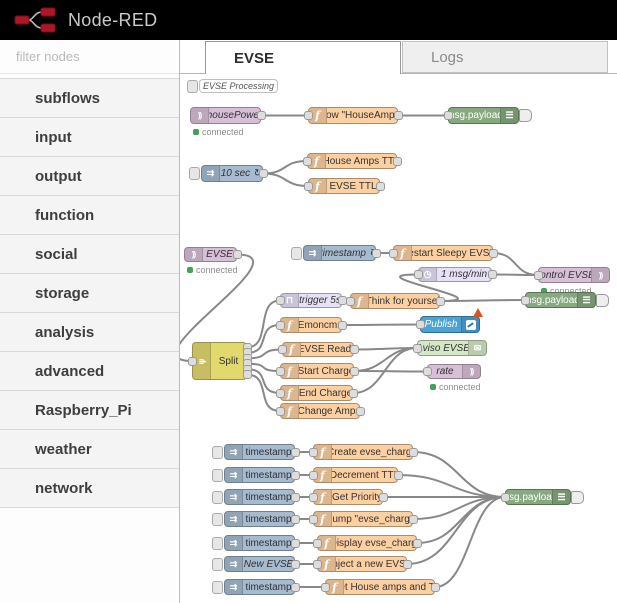 The height and width of the screenshot is (603, 617). What do you see at coordinates (367, 543) in the screenshot?
I see `node-fn-display: fDisplay evse_charge` at bounding box center [367, 543].